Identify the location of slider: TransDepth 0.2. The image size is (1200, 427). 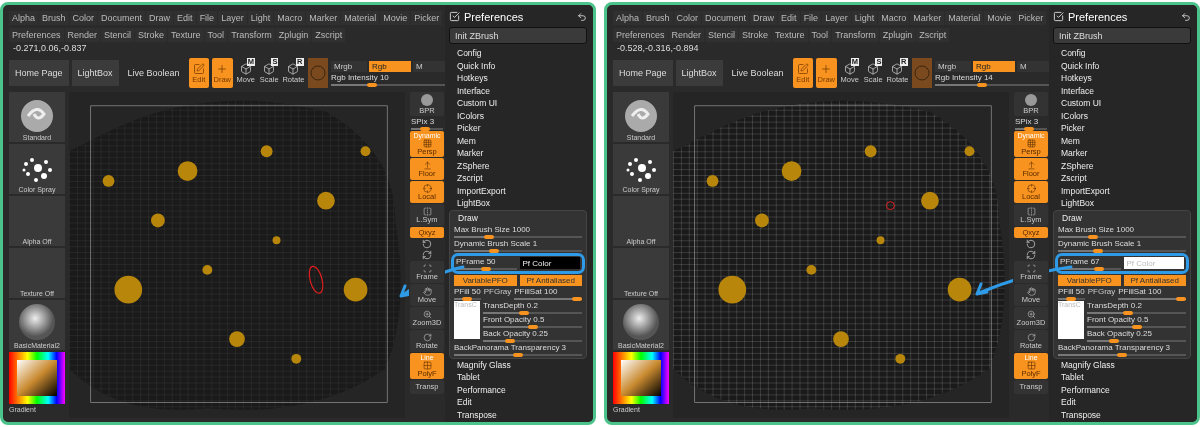
(532, 307).